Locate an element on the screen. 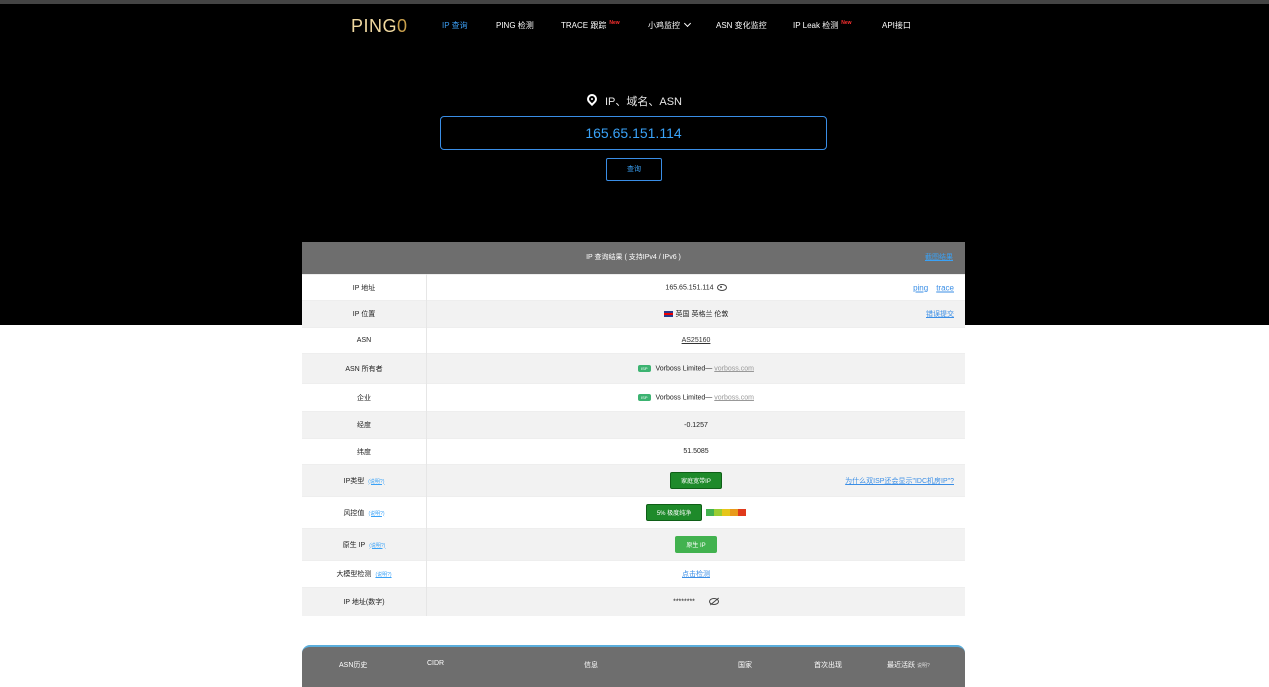  row-key: 企业 is located at coordinates (364, 397).